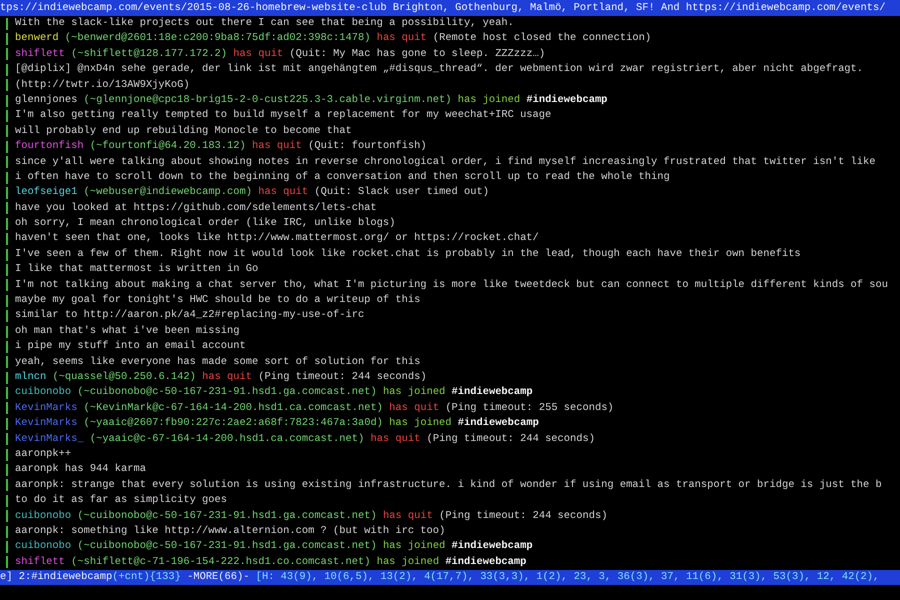 The image size is (900, 600). What do you see at coordinates (30, 376) in the screenshot?
I see `nickname: mlncn` at bounding box center [30, 376].